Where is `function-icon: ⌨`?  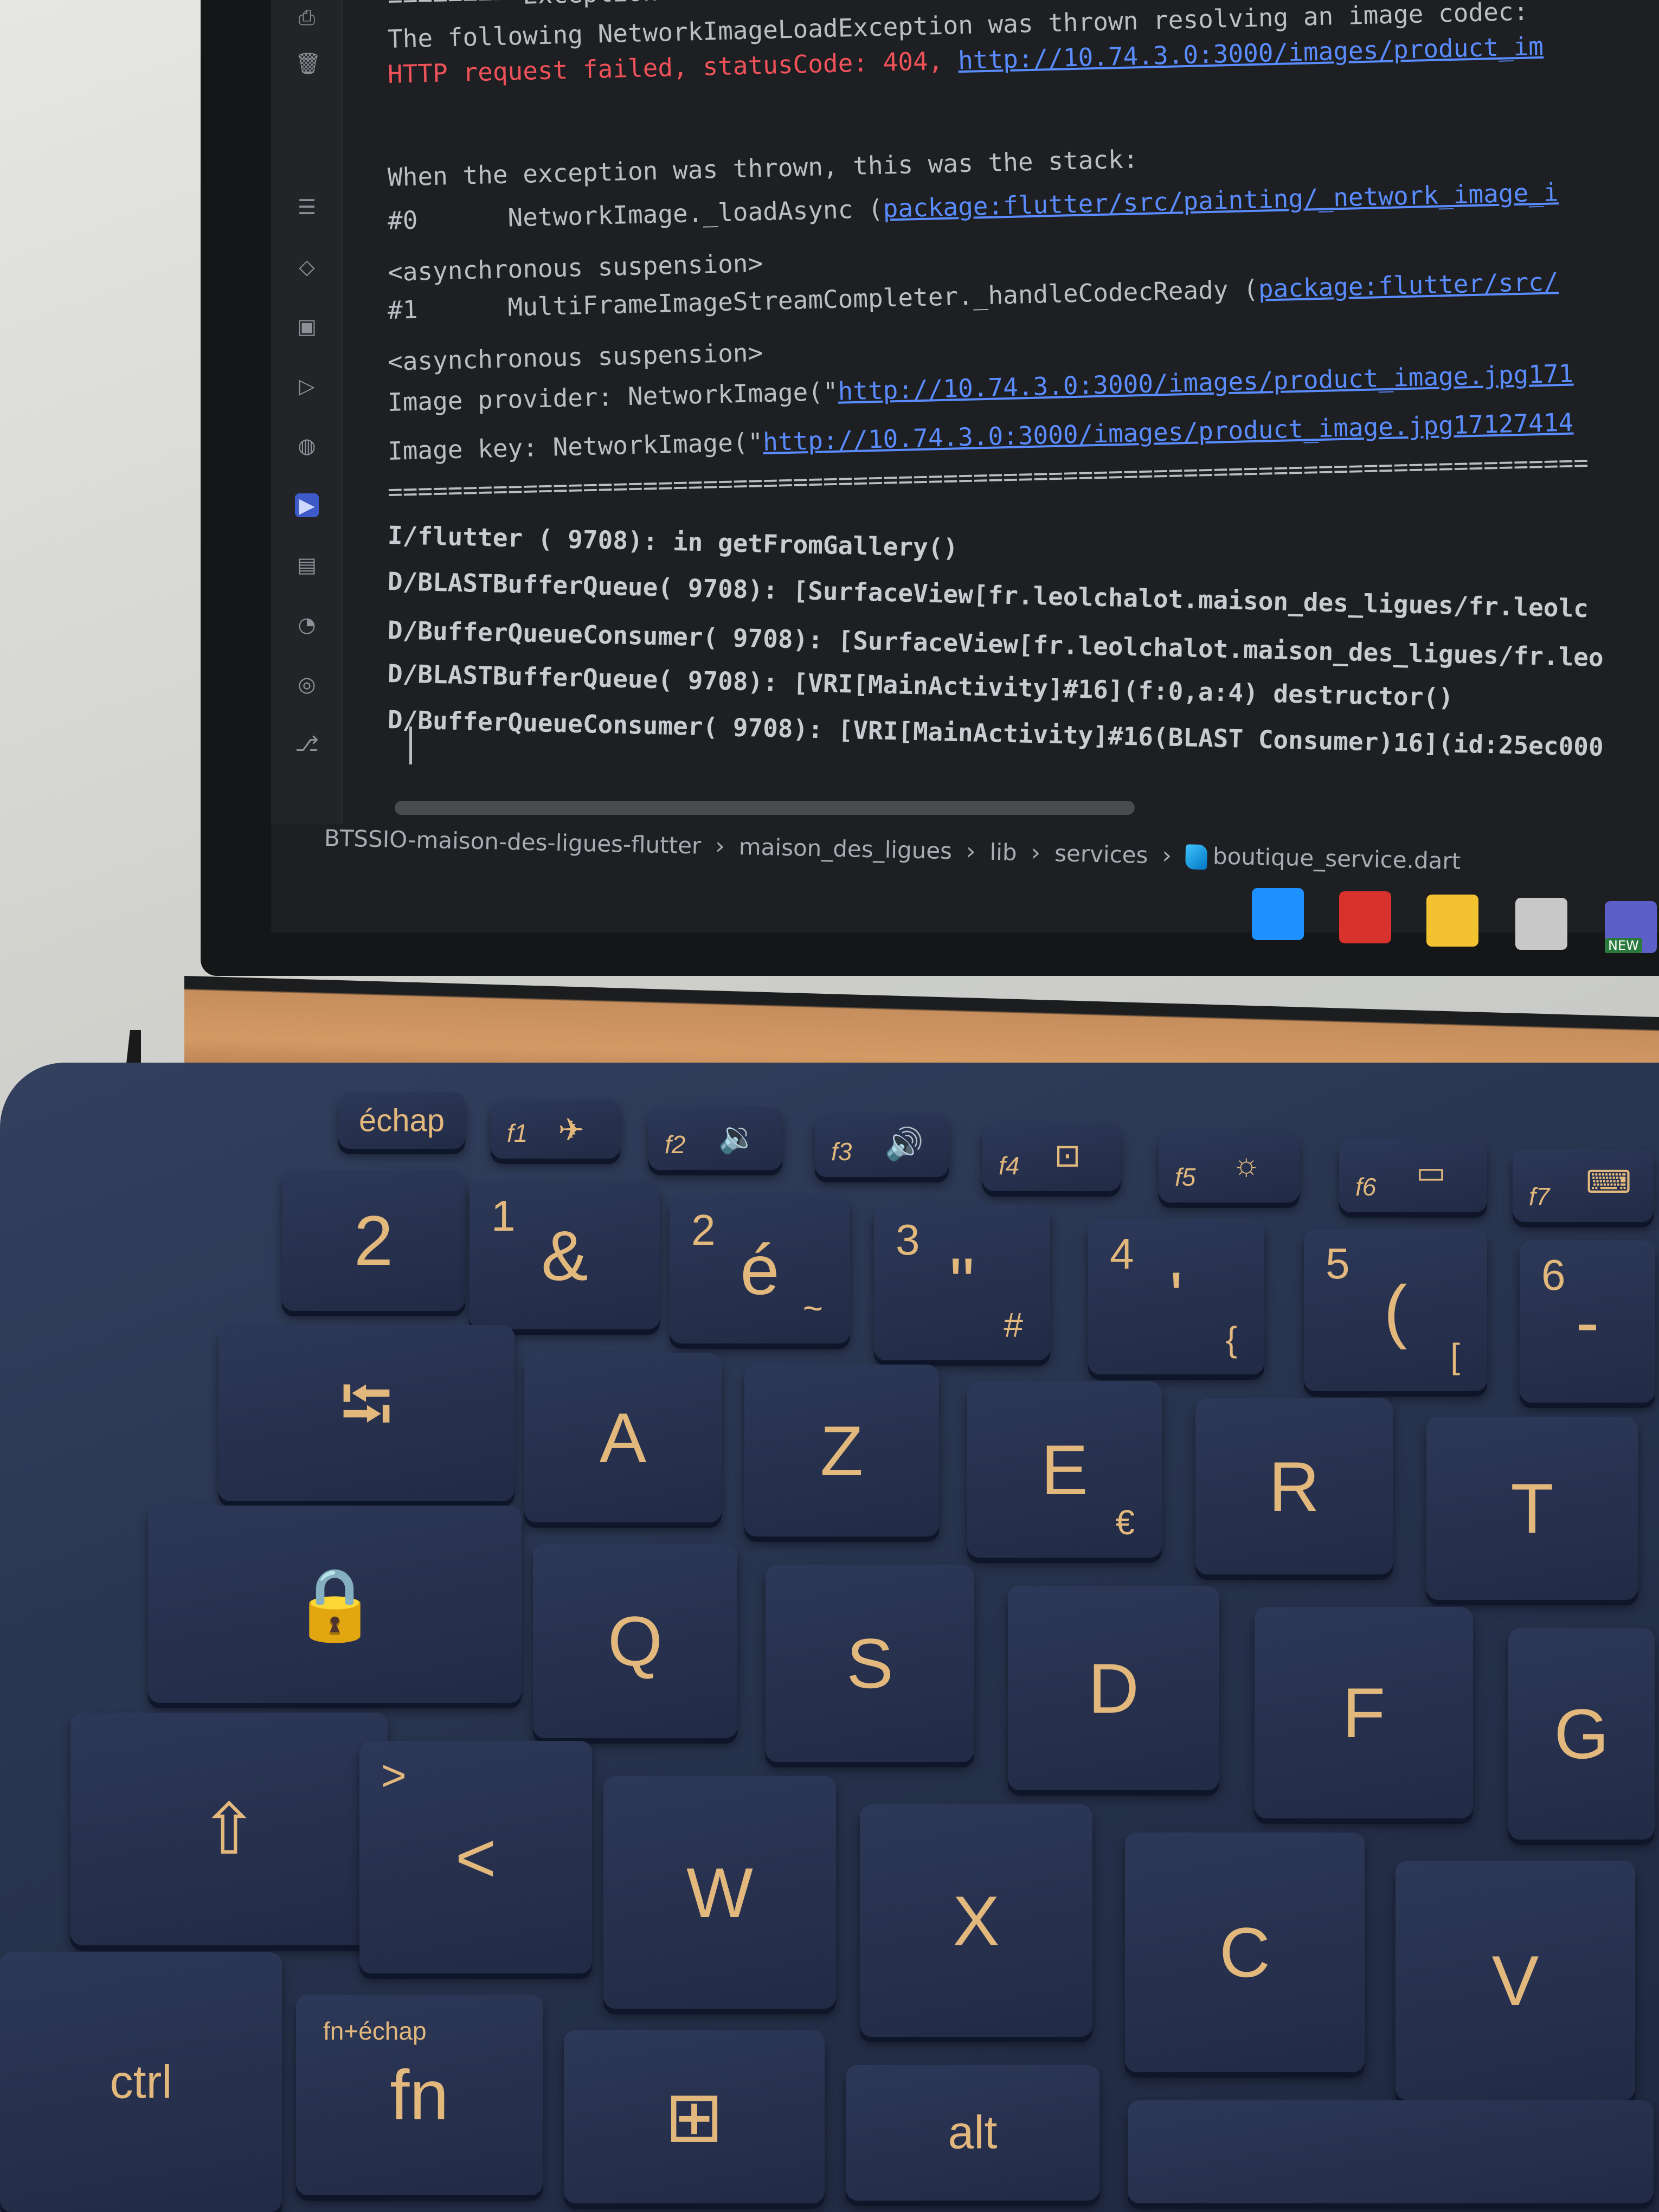 function-icon: ⌨ is located at coordinates (1608, 1182).